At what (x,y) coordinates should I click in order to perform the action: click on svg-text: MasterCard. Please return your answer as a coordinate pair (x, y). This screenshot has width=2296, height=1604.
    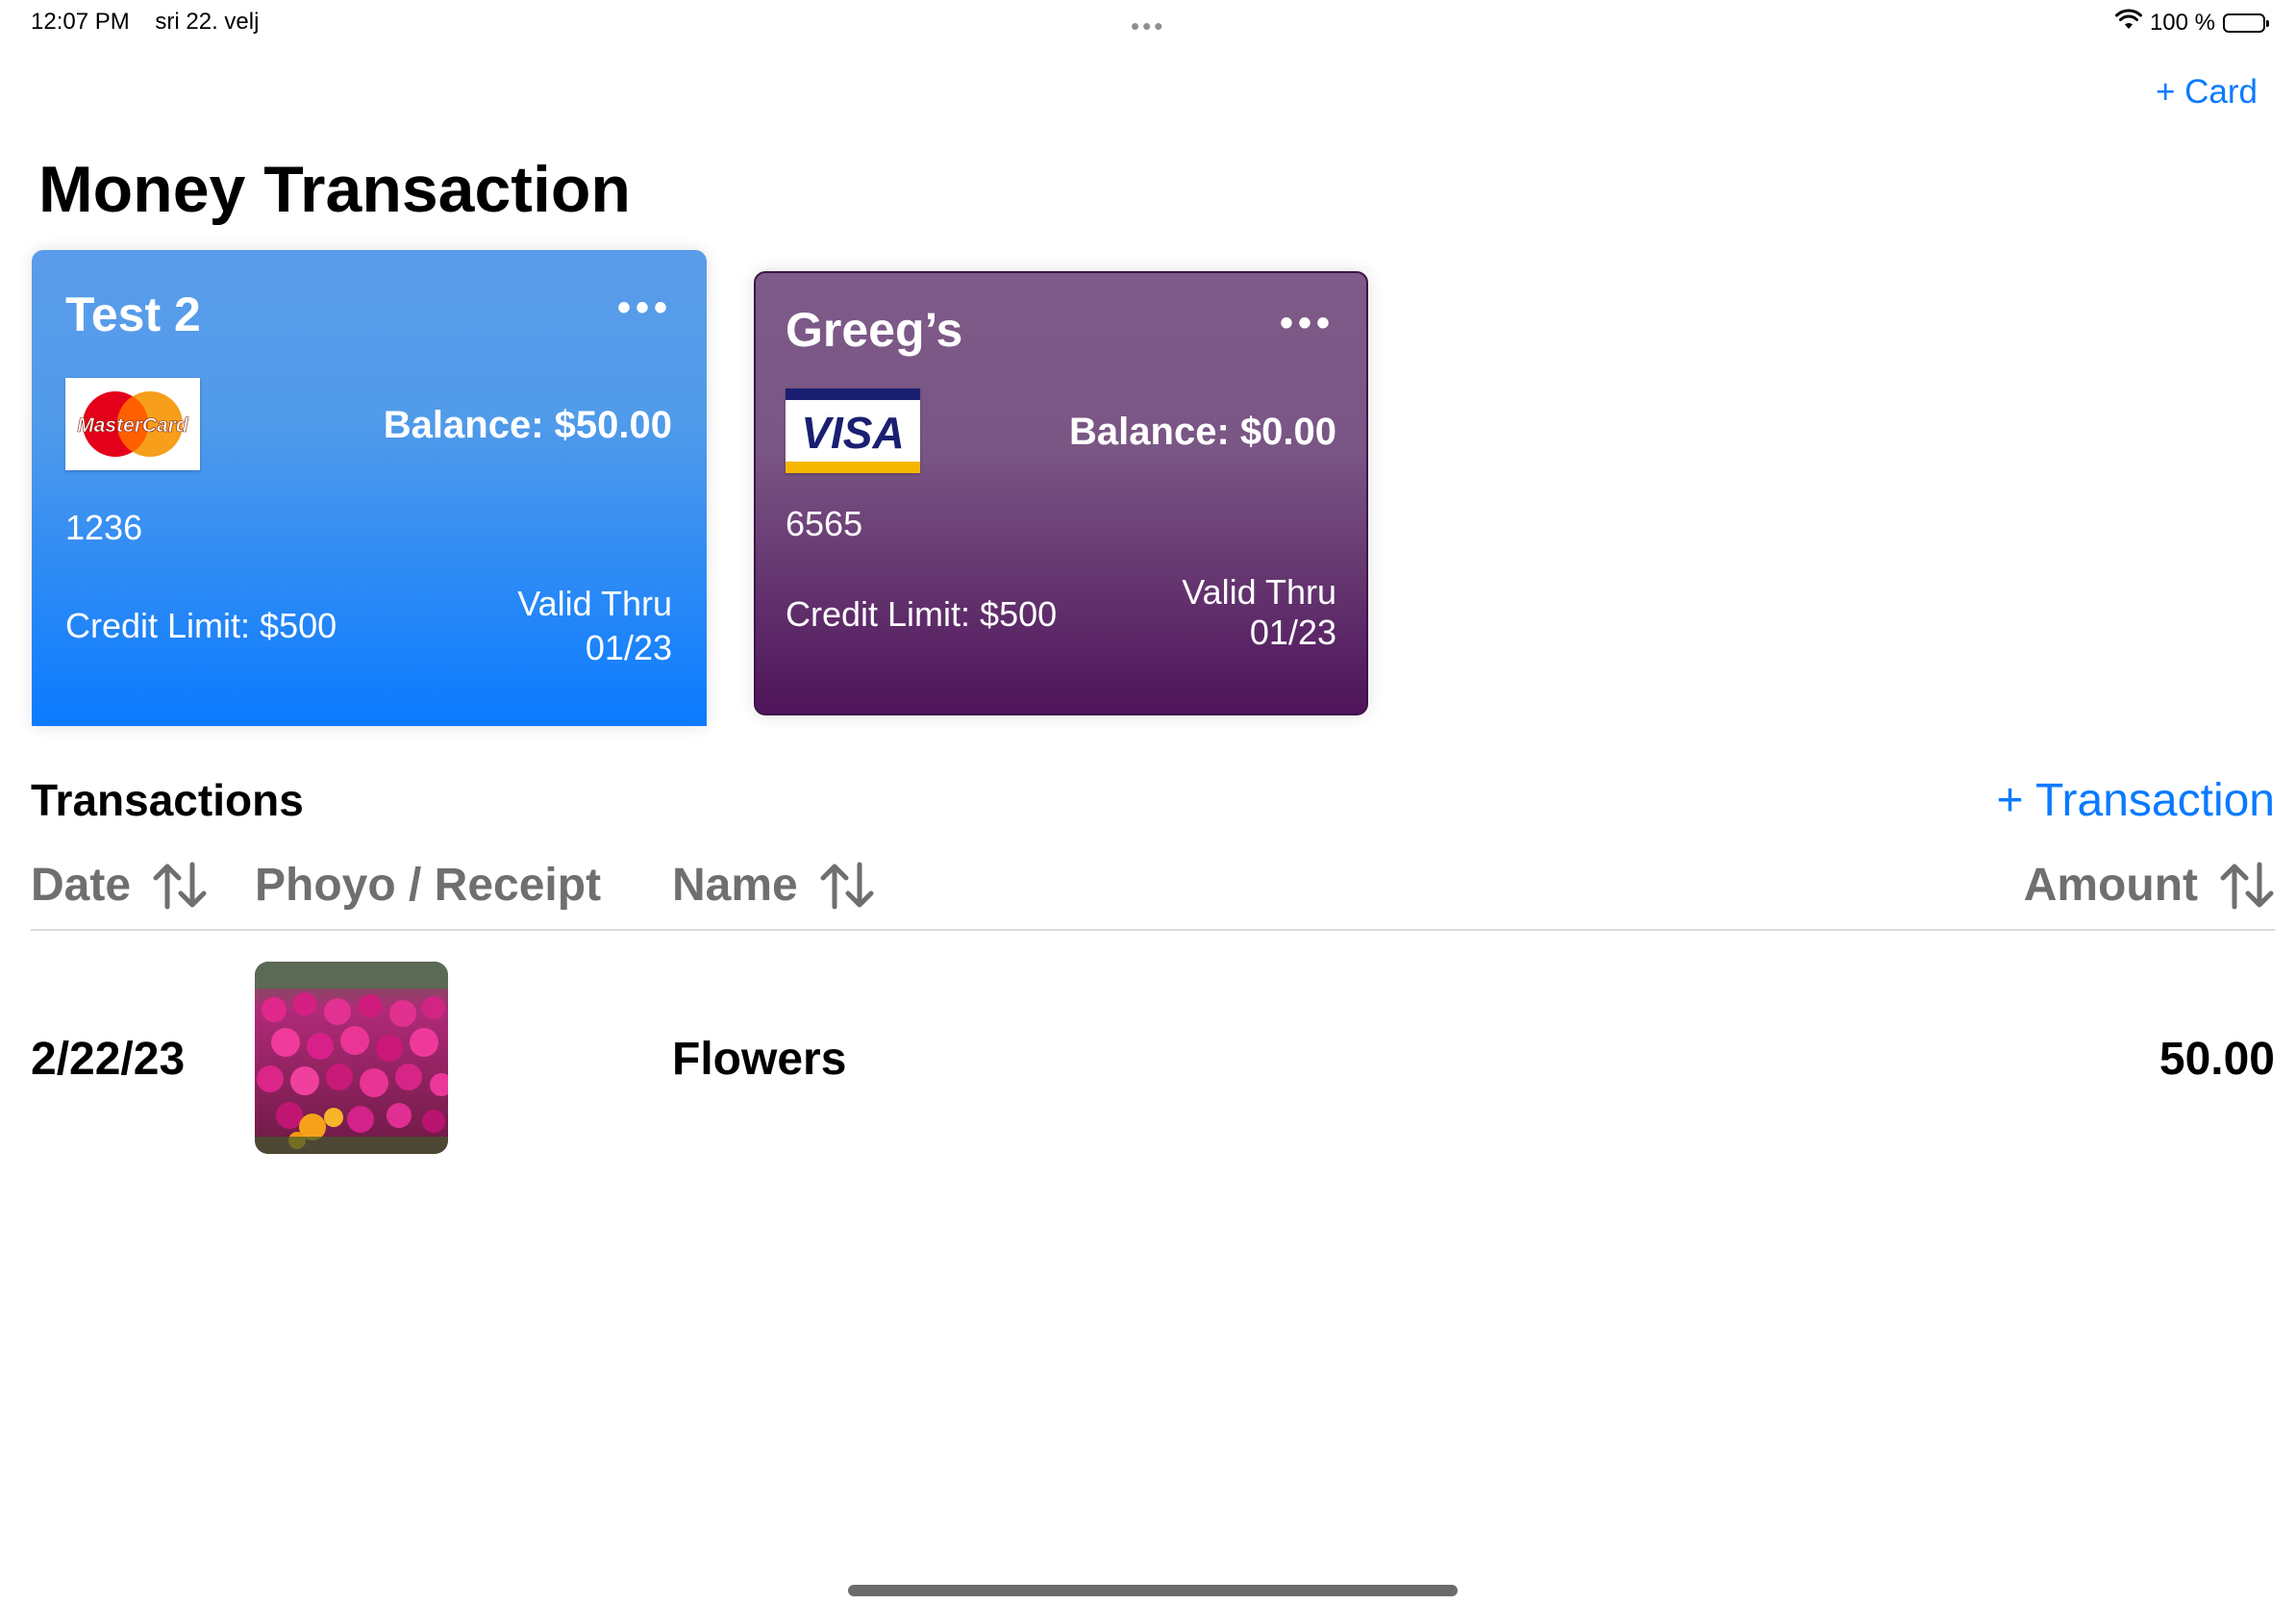
    Looking at the image, I should click on (133, 425).